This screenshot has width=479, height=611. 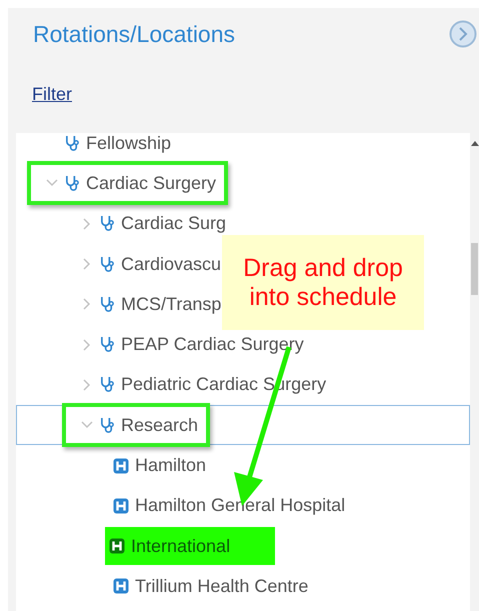 I want to click on filter-link: Filter, so click(x=52, y=94).